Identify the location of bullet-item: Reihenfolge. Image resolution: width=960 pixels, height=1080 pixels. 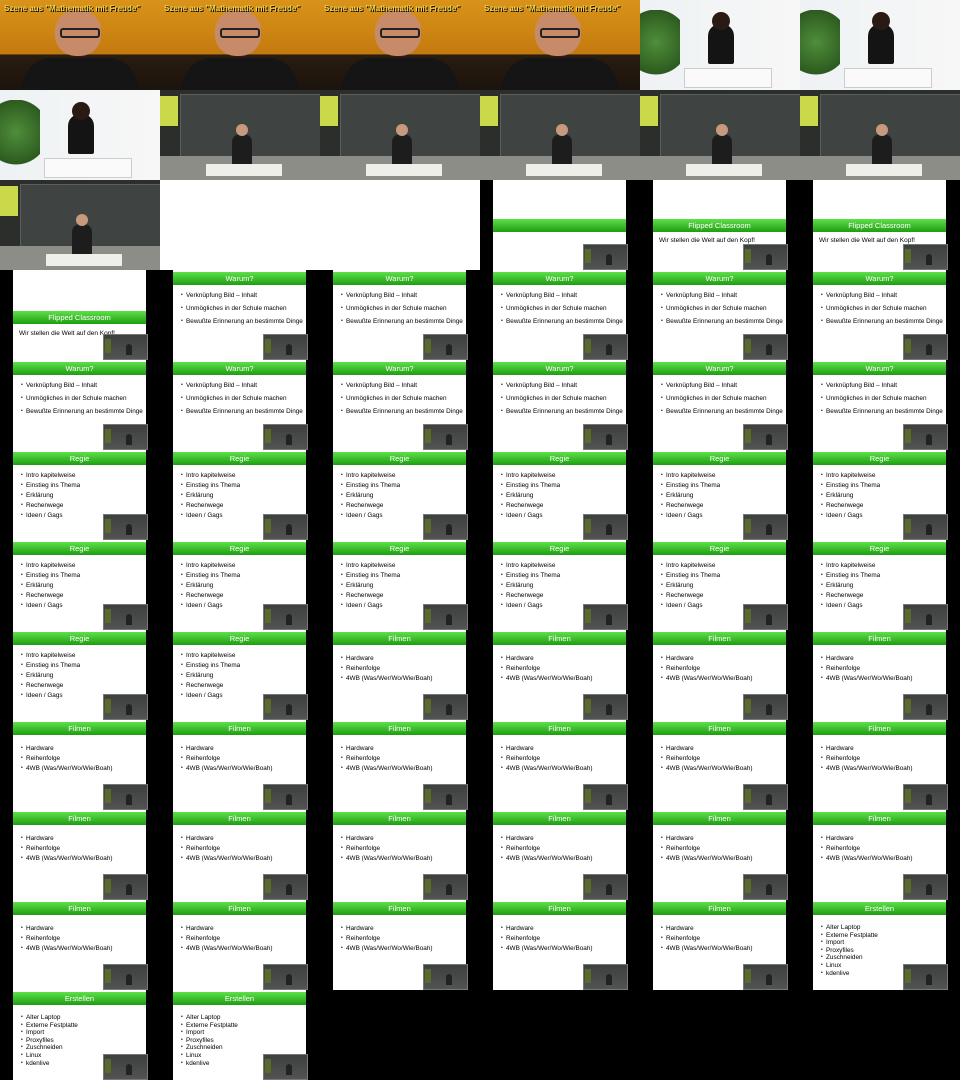
(67, 848).